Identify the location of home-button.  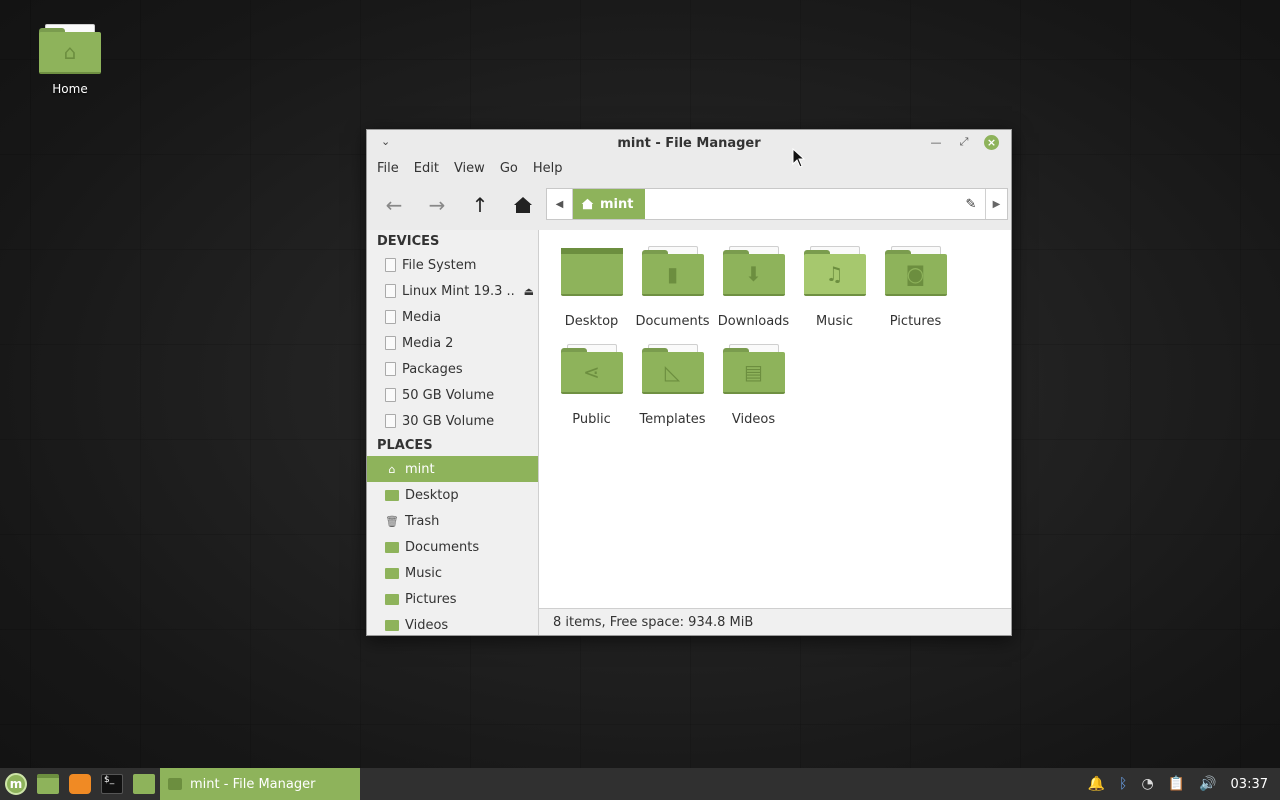
(523, 205).